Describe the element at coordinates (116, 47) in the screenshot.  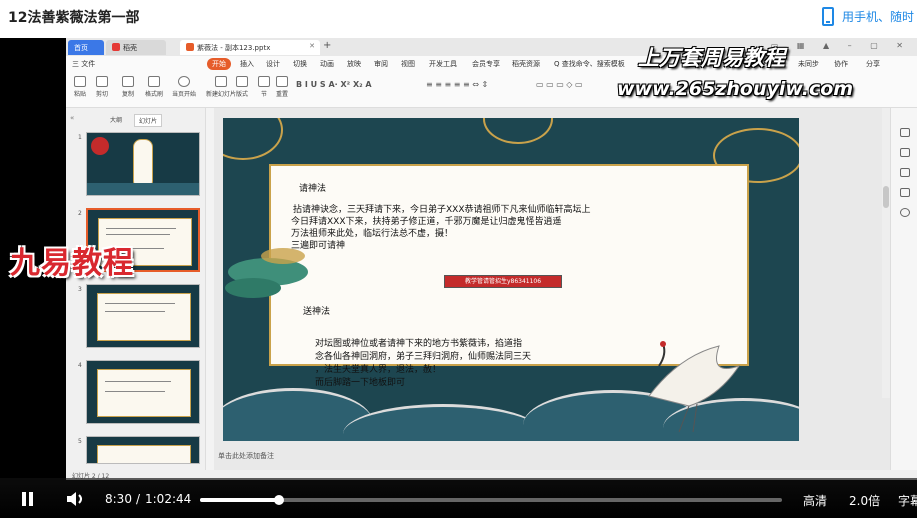
I see `daoke-icon` at that location.